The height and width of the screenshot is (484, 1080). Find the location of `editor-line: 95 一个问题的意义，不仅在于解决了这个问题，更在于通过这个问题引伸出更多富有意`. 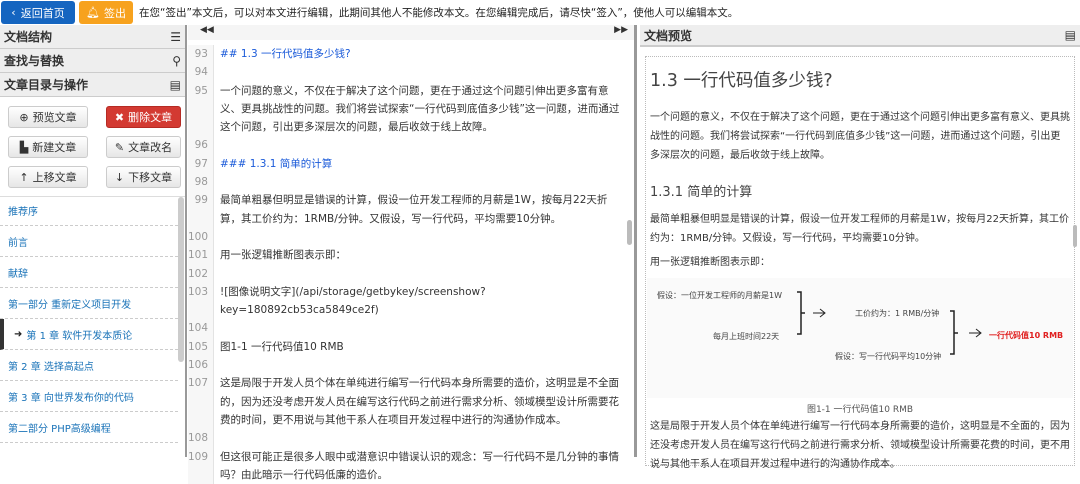

editor-line: 95 一个问题的意义，不仅在于解决了这个问题，更在于通过这个问题引伸出更多富有意 is located at coordinates (408, 90).